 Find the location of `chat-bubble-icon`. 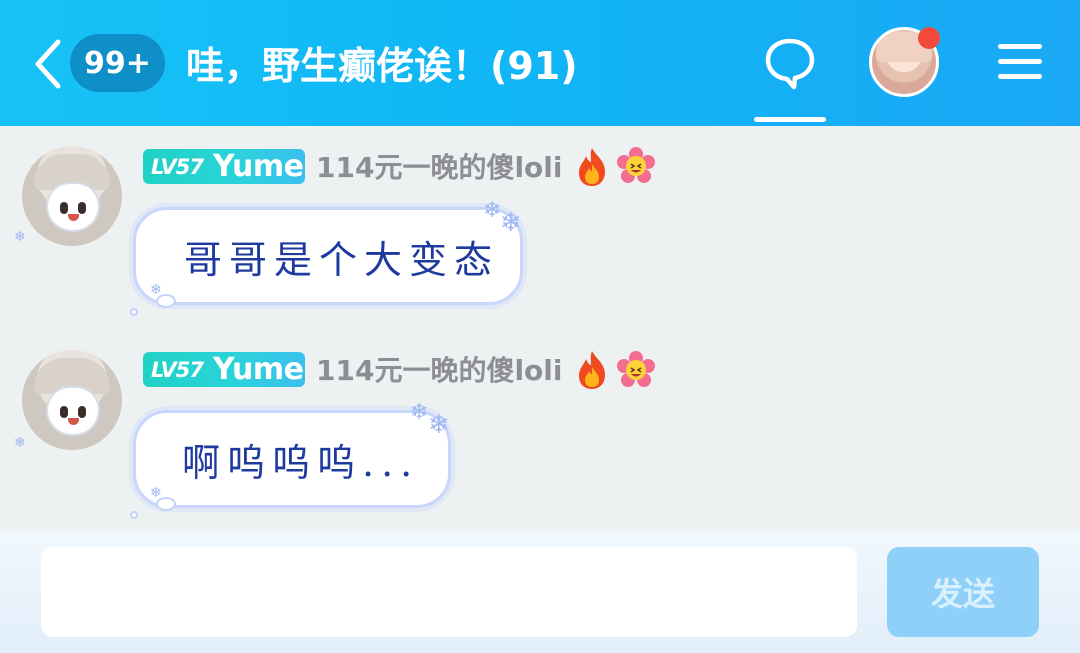

chat-bubble-icon is located at coordinates (790, 64).